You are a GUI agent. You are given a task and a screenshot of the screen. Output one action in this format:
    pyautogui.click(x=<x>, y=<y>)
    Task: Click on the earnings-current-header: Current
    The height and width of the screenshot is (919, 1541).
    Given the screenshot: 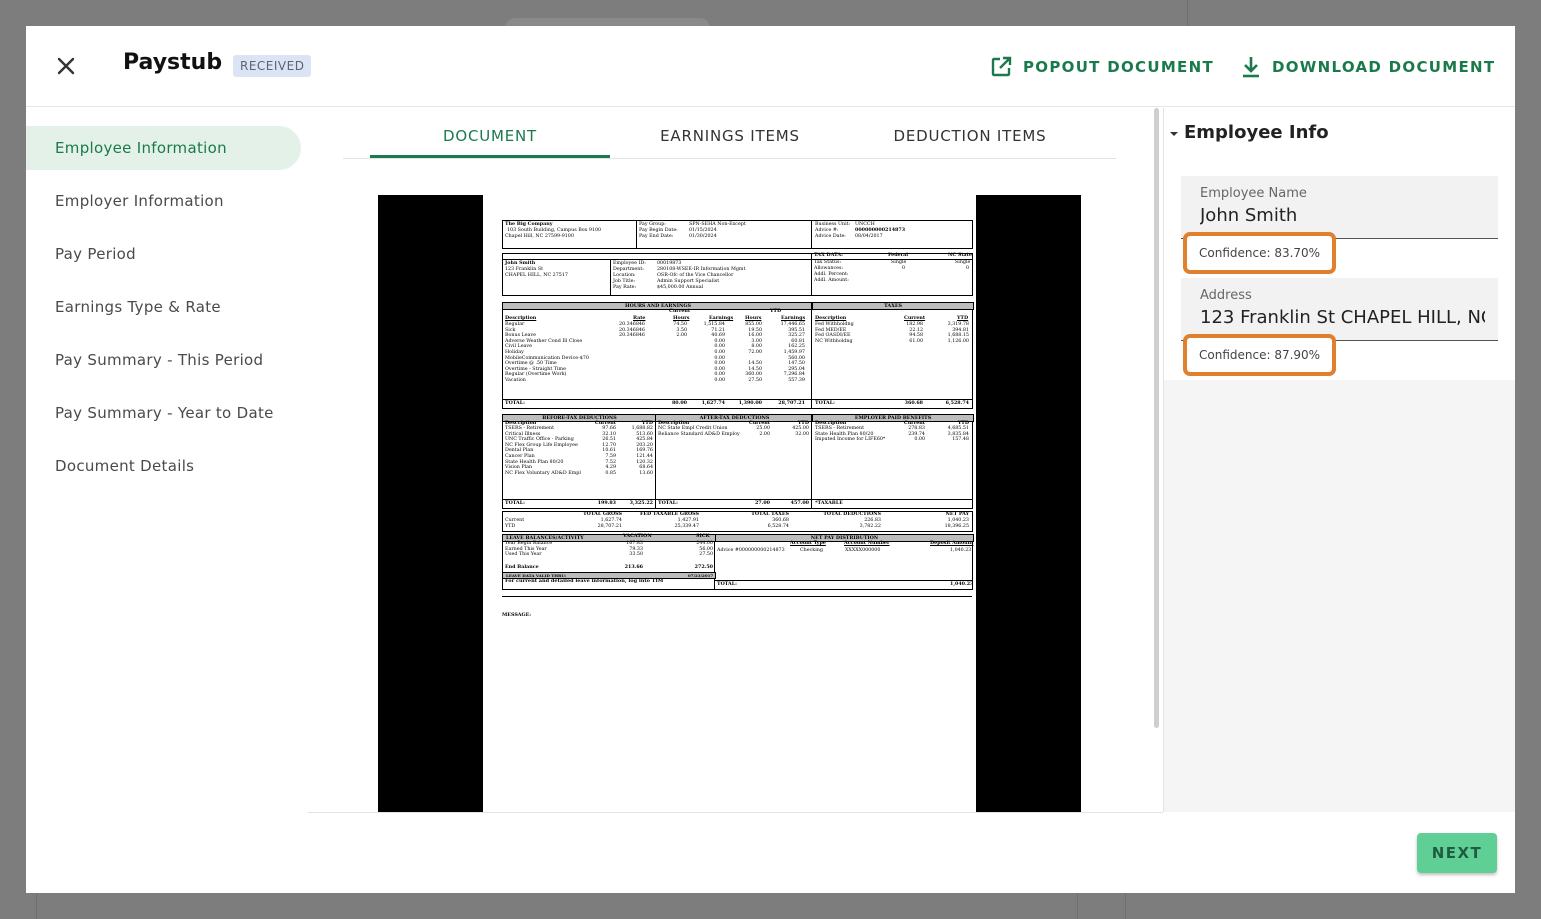 What is the action you would take?
    pyautogui.click(x=680, y=311)
    